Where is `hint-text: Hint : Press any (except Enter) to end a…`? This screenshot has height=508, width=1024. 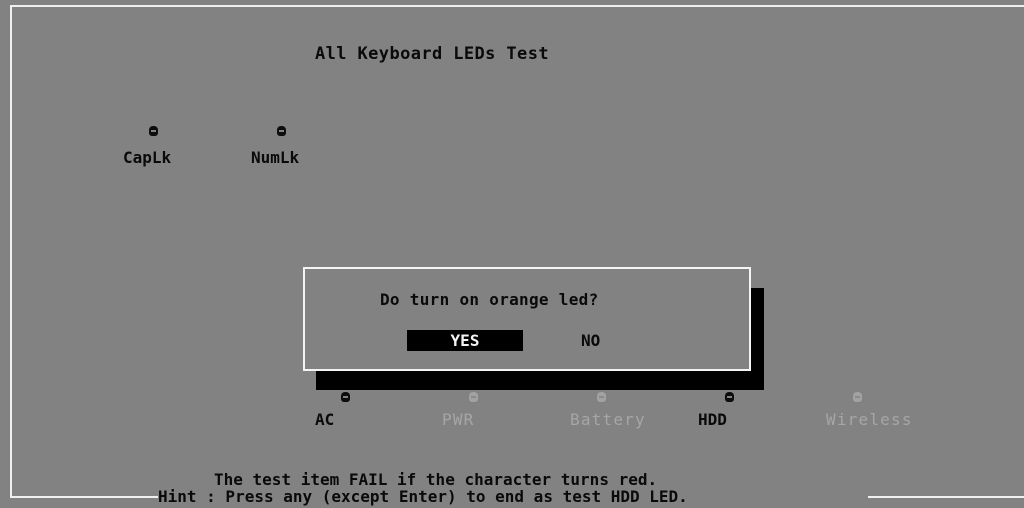 hint-text: Hint : Press any (except Enter) to end a… is located at coordinates (513, 497).